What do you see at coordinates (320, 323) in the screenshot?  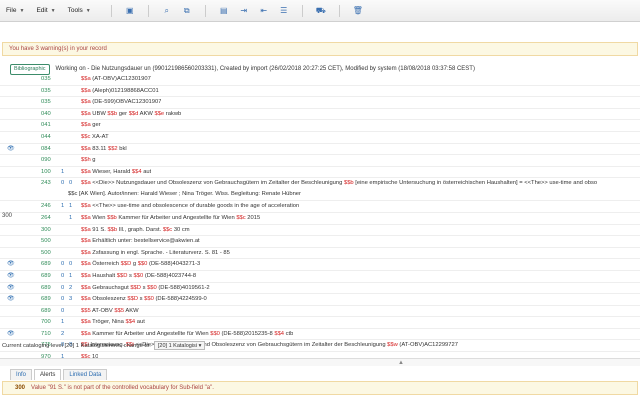 I see `marc-field-row: 700 1 $$a Tröger, Nina $$4 aut` at bounding box center [320, 323].